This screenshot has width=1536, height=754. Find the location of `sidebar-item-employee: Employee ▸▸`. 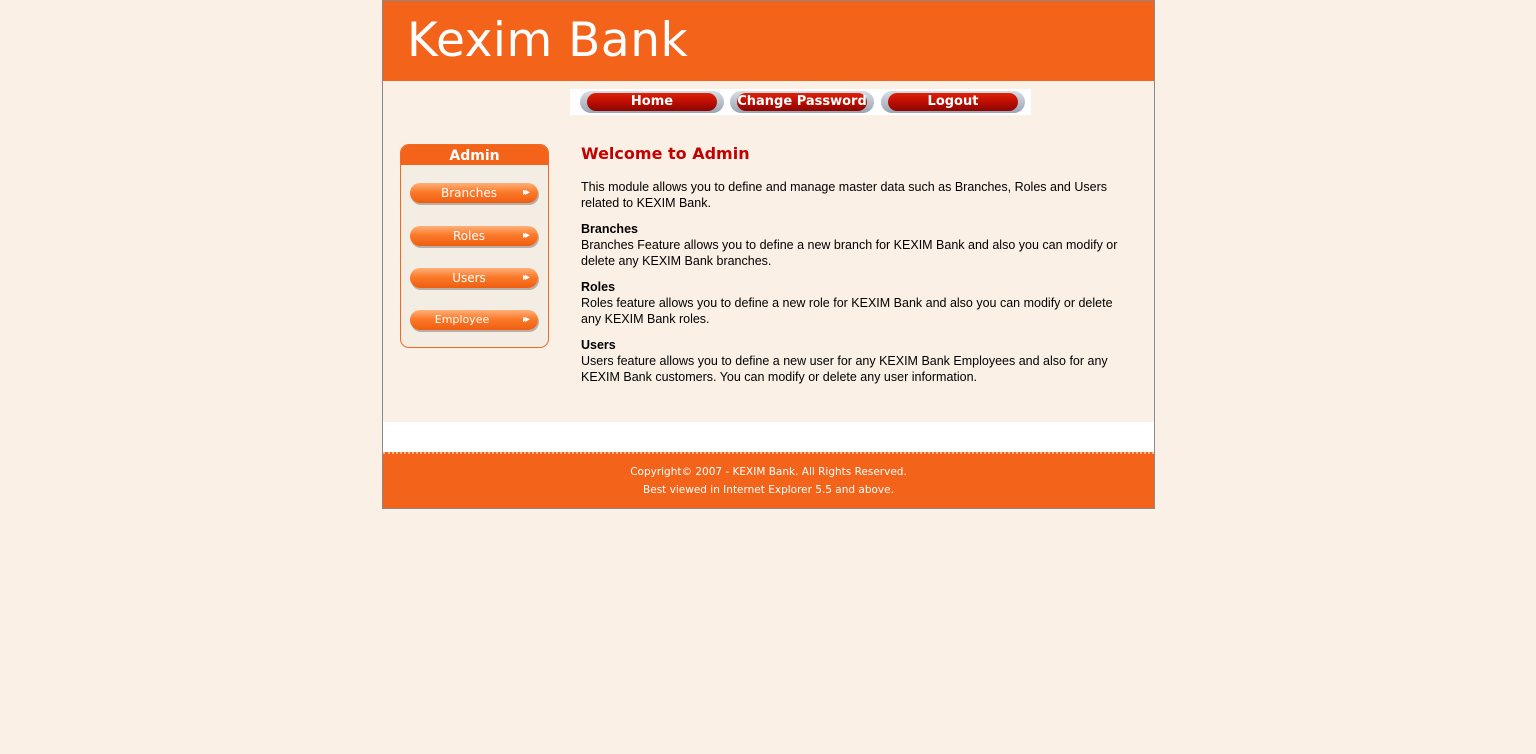

sidebar-item-employee: Employee ▸▸ is located at coordinates (474, 320).